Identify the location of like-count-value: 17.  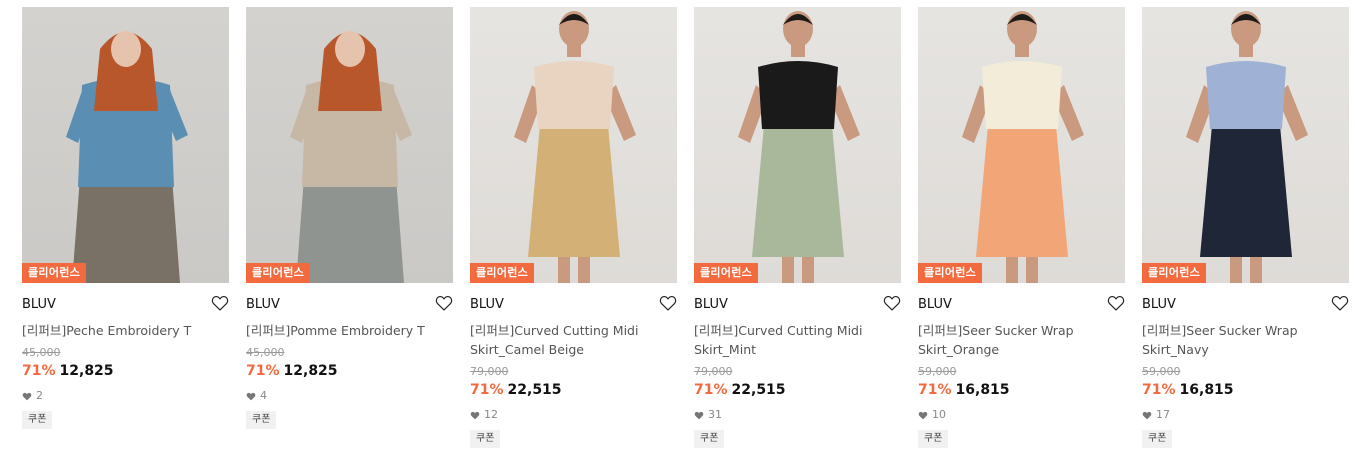
(1163, 414).